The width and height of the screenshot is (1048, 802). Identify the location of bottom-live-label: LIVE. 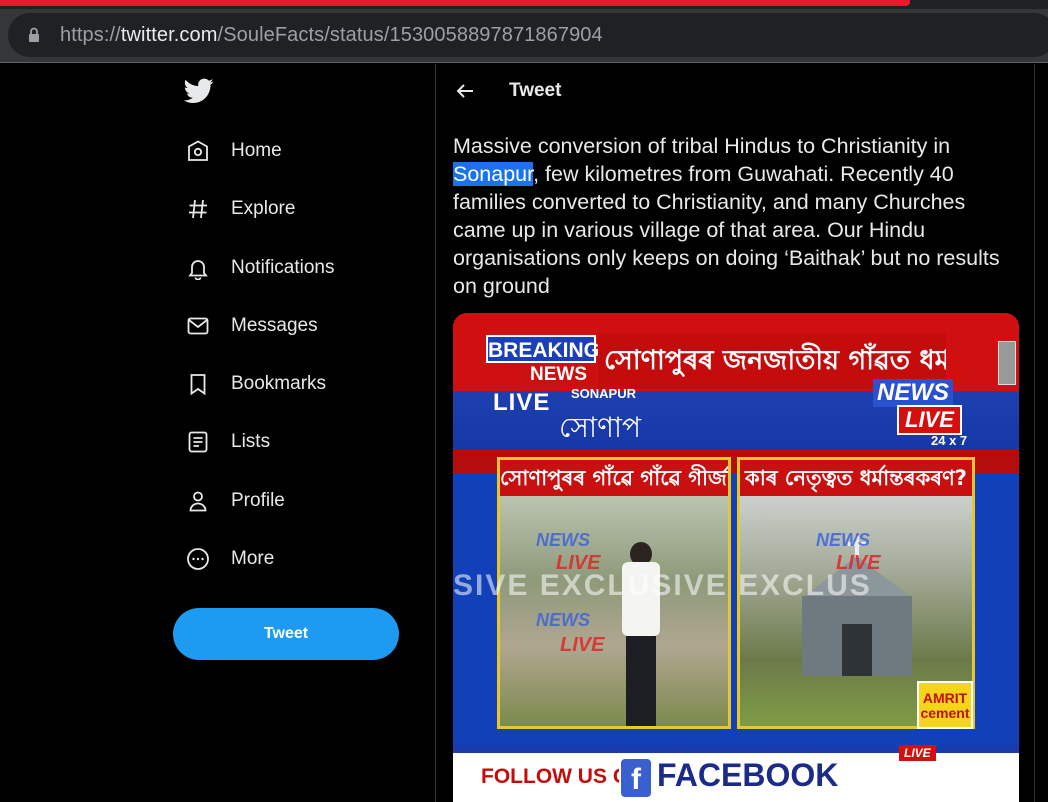
(917, 753).